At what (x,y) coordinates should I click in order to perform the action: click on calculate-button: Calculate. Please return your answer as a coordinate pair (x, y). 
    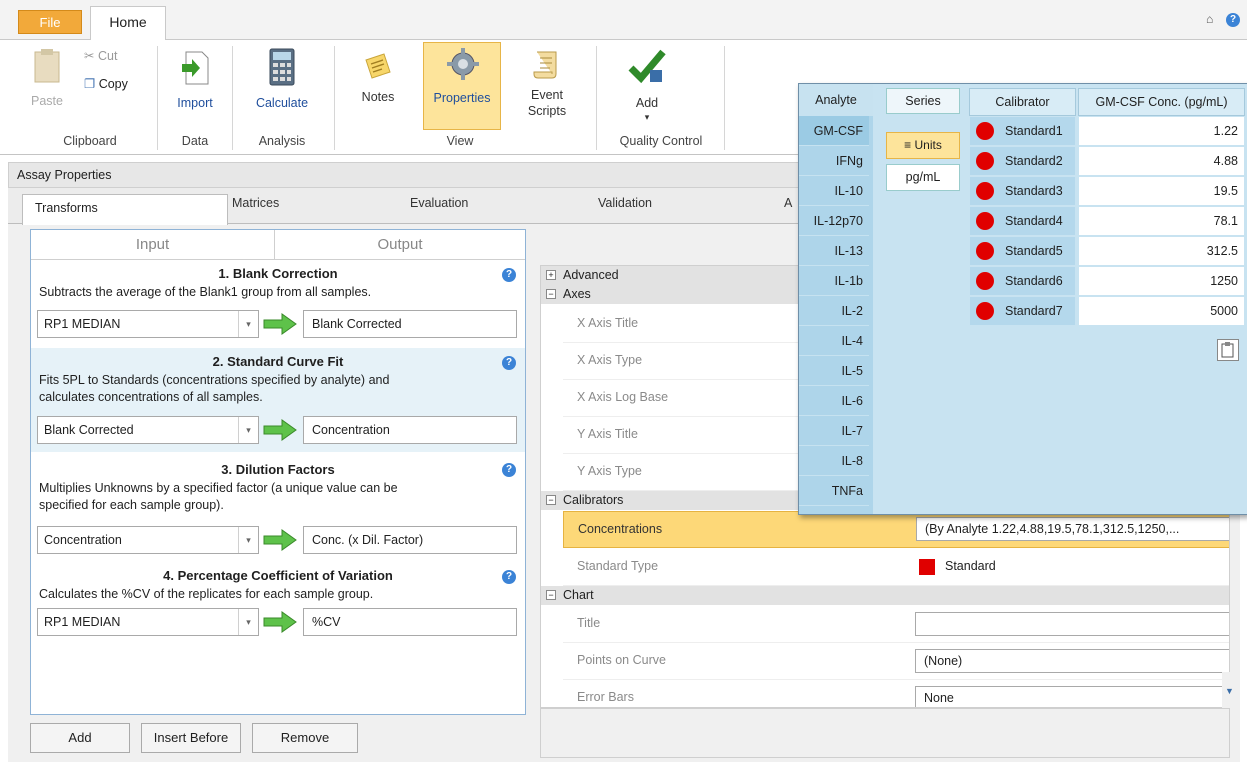
    Looking at the image, I should click on (282, 84).